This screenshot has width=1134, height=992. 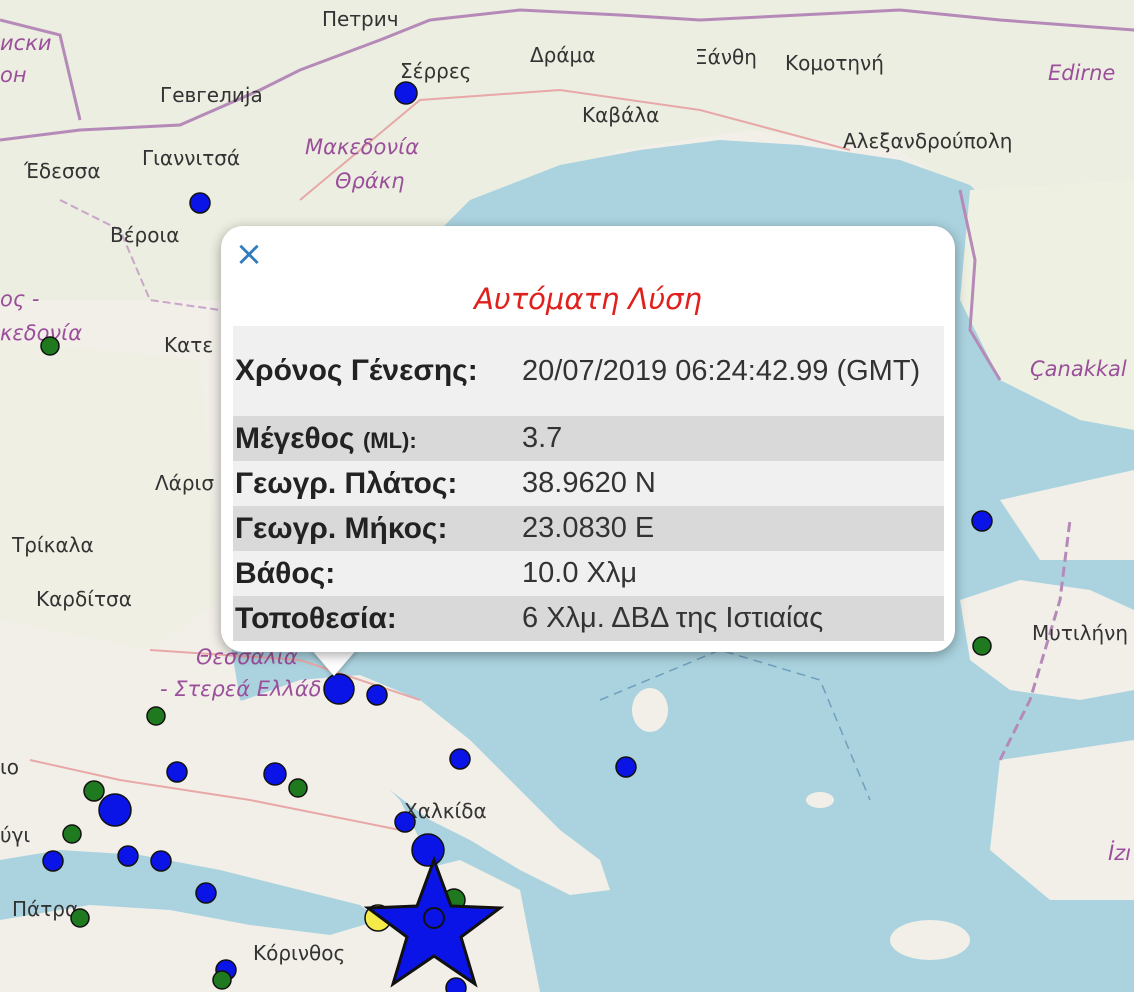 I want to click on location-label: Τοποθεσία:, so click(x=316, y=618).